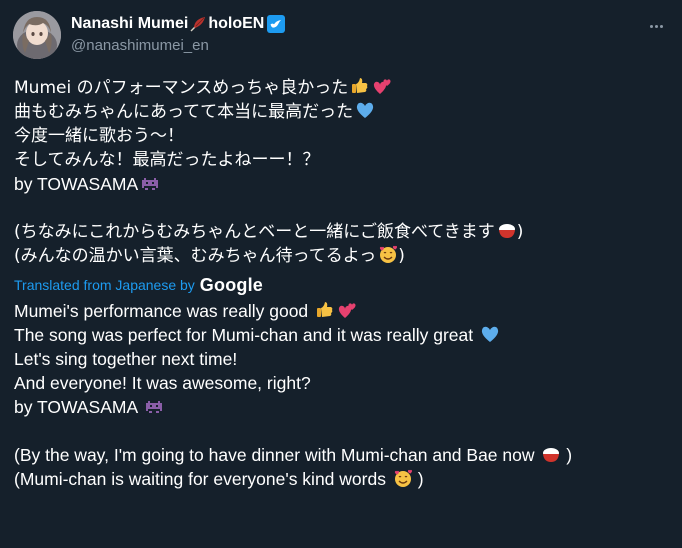 The height and width of the screenshot is (548, 682). I want to click on translated-line-3: Let's sing together next time!, so click(344, 359).